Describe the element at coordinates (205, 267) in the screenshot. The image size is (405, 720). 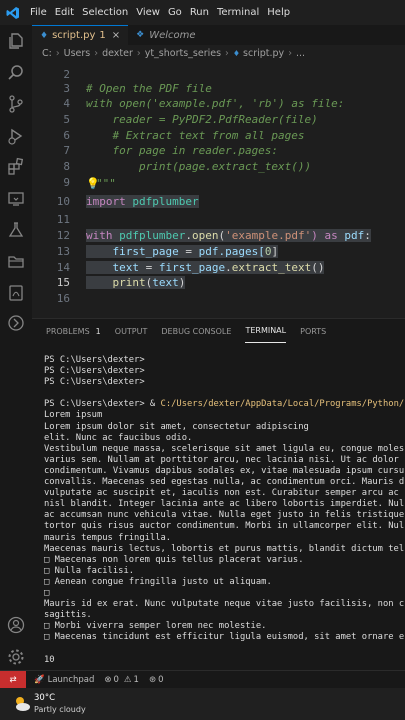
I see `code-line-14: text = first_page.extract_text()` at that location.